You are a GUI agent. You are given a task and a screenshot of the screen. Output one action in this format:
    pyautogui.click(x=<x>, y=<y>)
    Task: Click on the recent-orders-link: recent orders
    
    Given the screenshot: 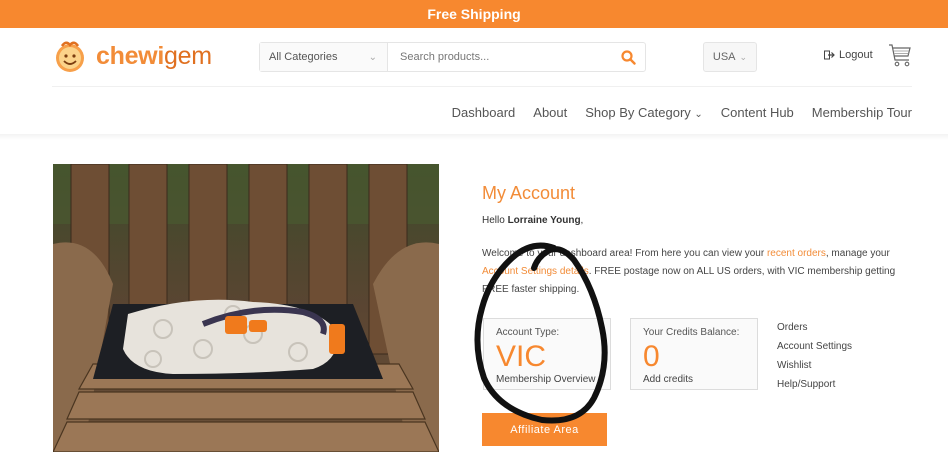 What is the action you would take?
    pyautogui.click(x=796, y=253)
    